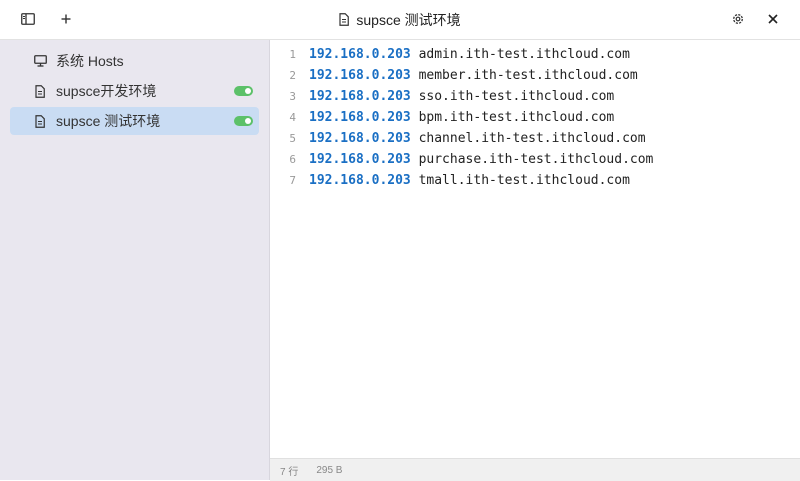  Describe the element at coordinates (524, 54) in the screenshot. I see `hostname: admin.ith-test.ithcloud.com` at that location.